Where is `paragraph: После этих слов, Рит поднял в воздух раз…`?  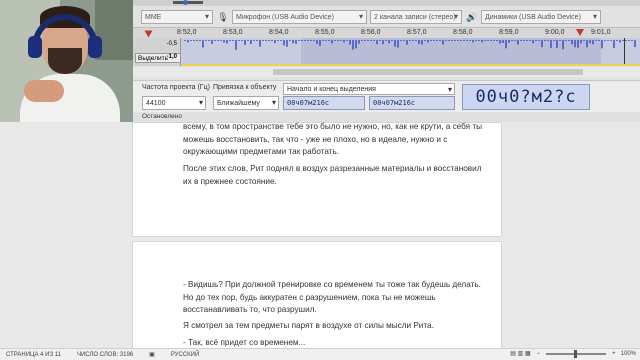
paragraph: После этих слов, Рит поднял в воздух раз… is located at coordinates (332, 175).